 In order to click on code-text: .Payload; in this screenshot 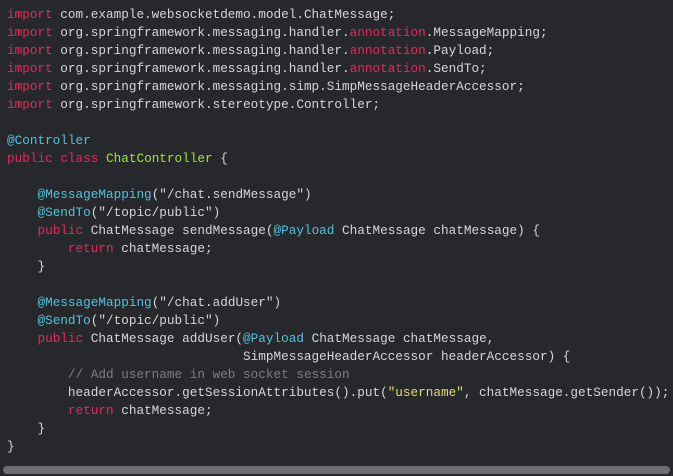, I will do `click(460, 50)`.